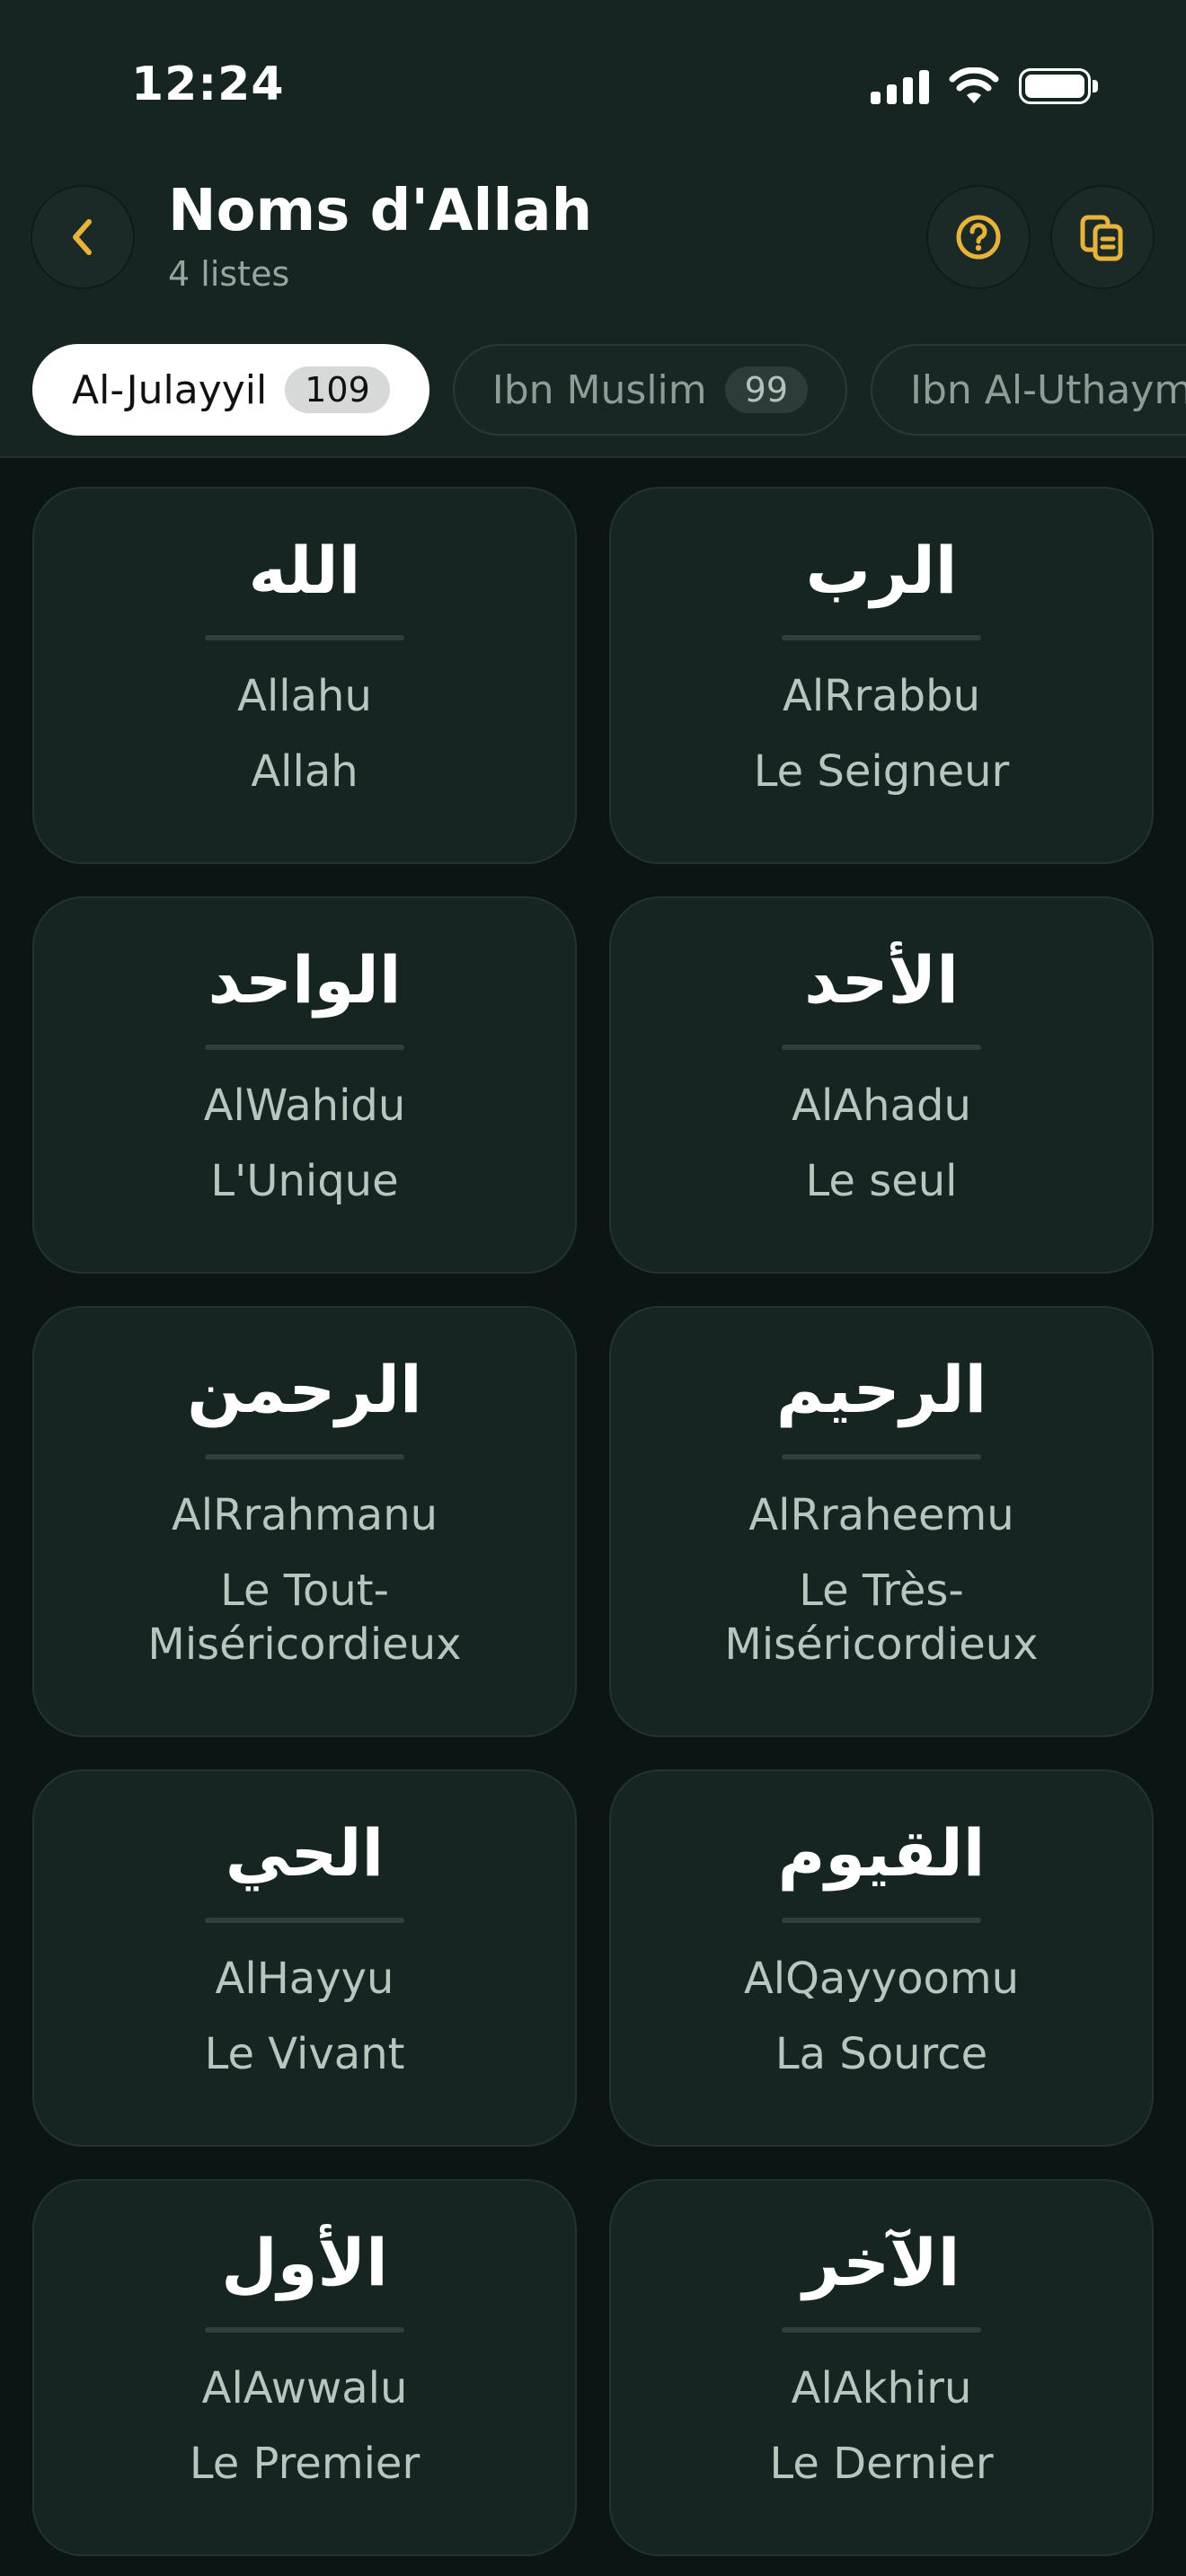 The height and width of the screenshot is (2576, 1186). I want to click on copy-button, so click(1102, 237).